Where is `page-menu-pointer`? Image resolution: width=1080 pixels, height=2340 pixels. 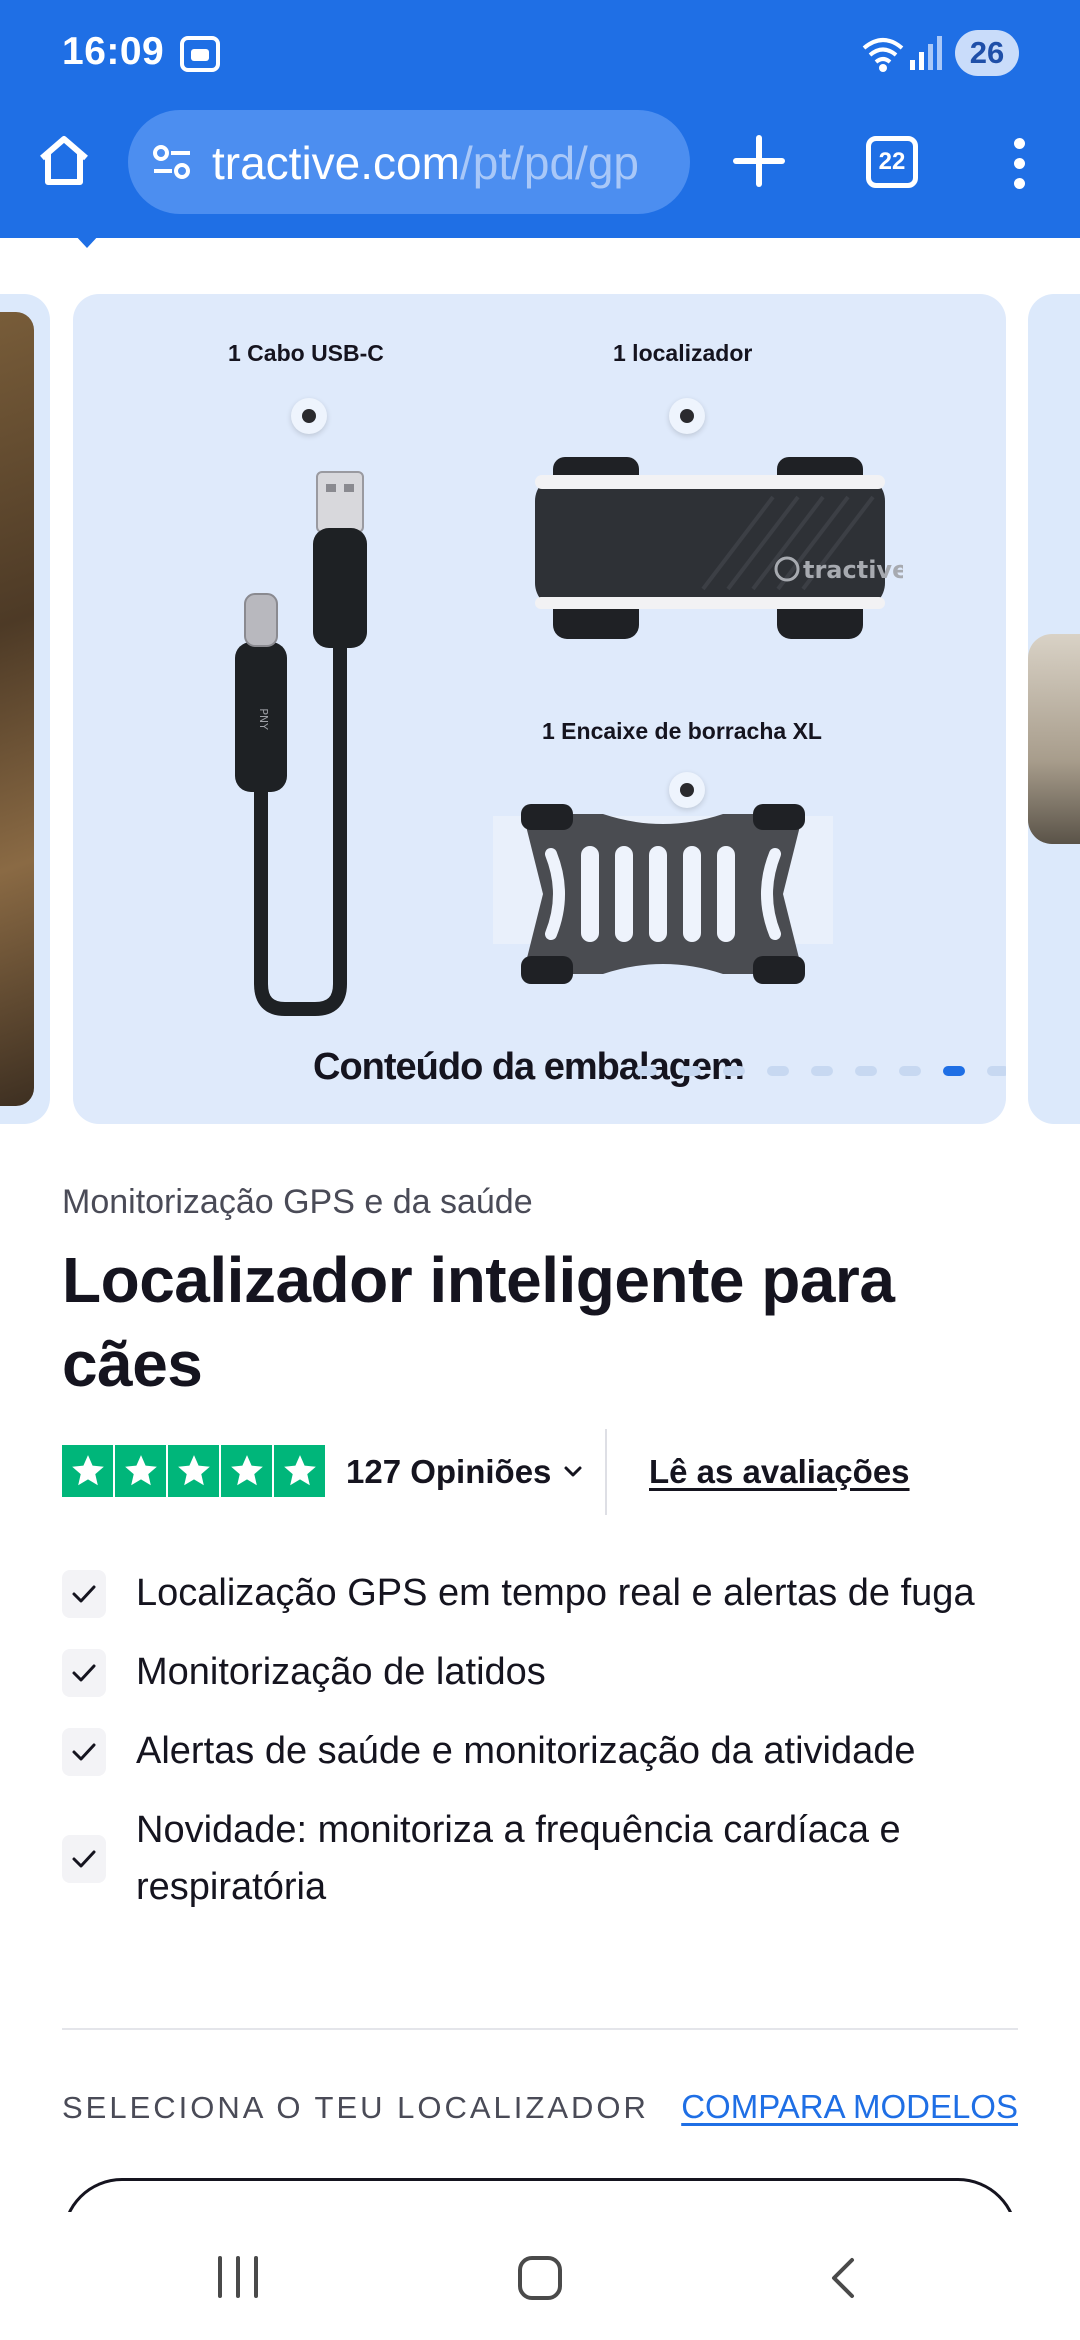
page-menu-pointer is located at coordinates (87, 241).